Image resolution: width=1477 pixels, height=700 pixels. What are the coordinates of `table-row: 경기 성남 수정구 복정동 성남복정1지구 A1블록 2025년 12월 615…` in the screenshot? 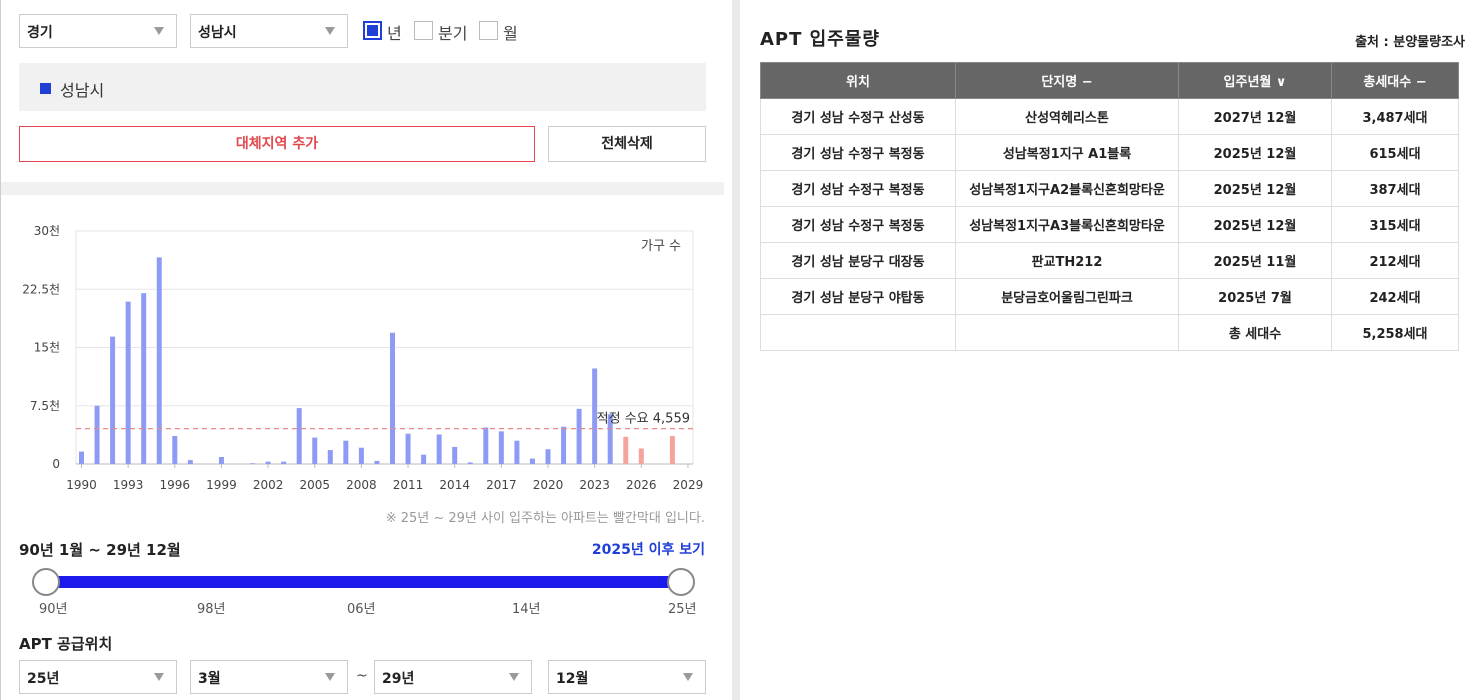 It's located at (1109, 152).